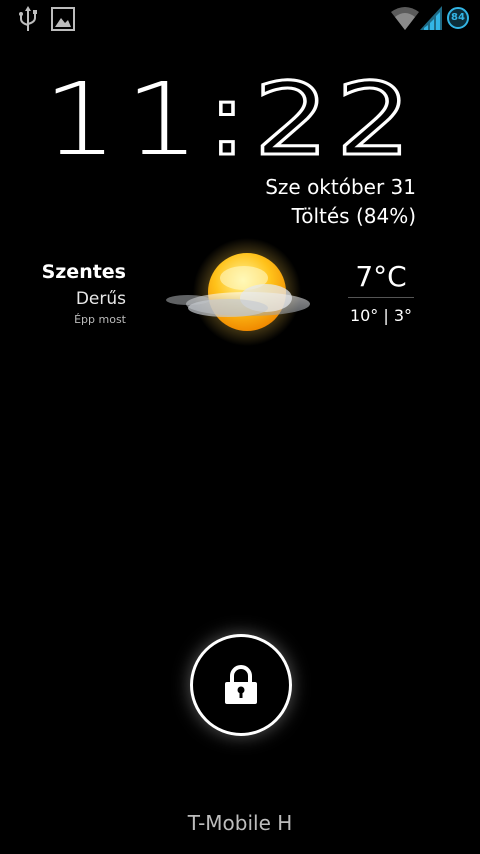 This screenshot has width=480, height=854. What do you see at coordinates (63, 19) in the screenshot?
I see `image-notification-icon` at bounding box center [63, 19].